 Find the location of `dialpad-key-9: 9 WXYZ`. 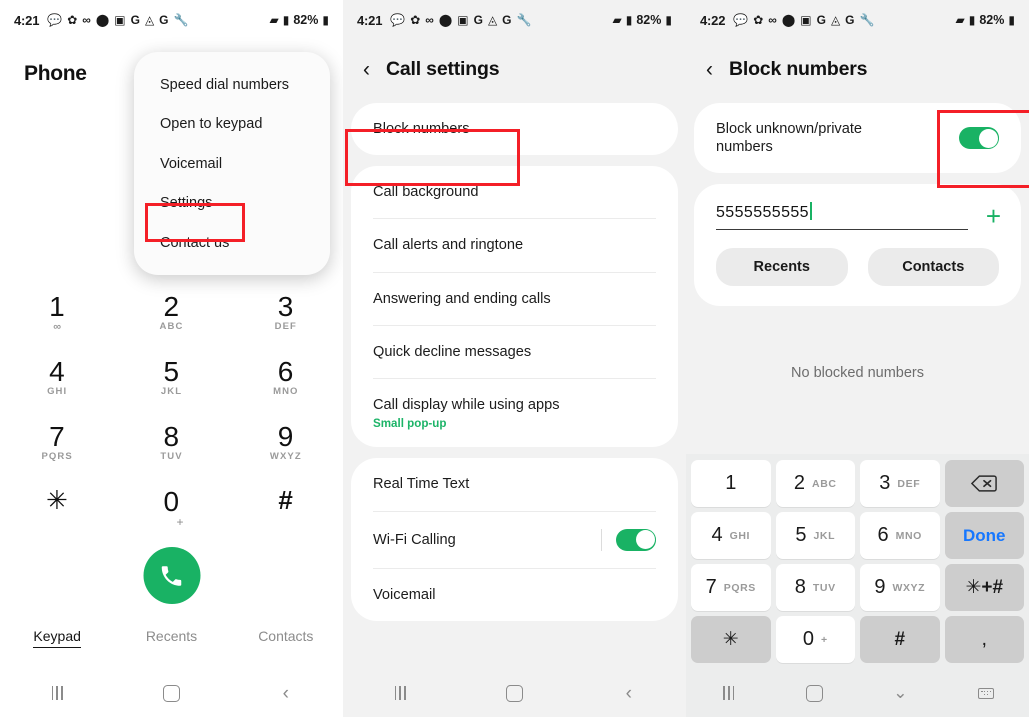

dialpad-key-9: 9 WXYZ is located at coordinates (286, 452).